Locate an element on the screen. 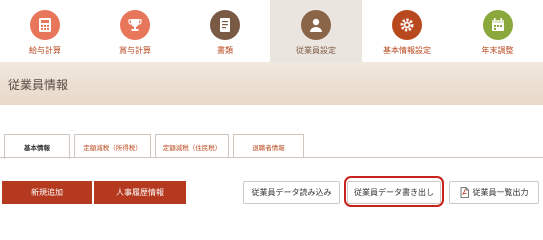 The height and width of the screenshot is (240, 543). new-add-button: 新規追加 is located at coordinates (47, 192).